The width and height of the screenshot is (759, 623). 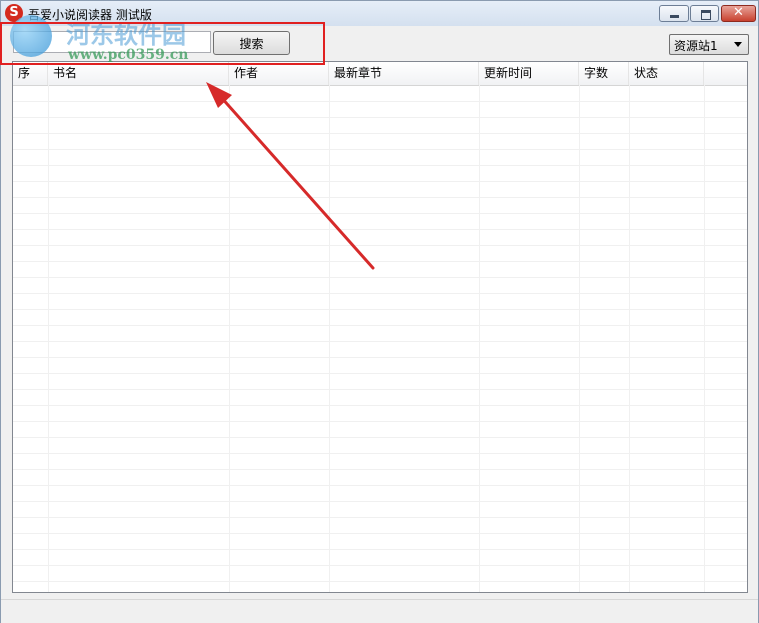 I want to click on close-button: ✕, so click(x=738, y=13).